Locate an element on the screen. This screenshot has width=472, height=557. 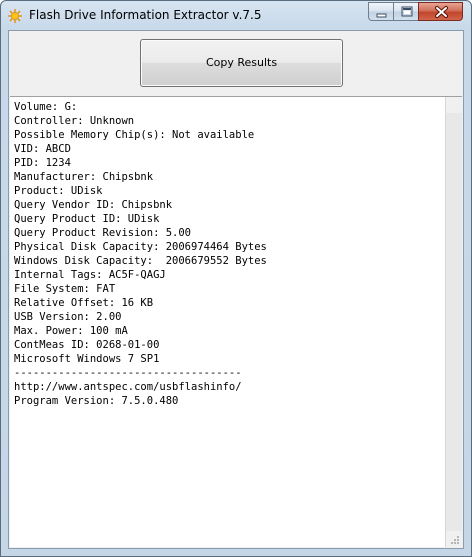
minimize-icon is located at coordinates (381, 15).